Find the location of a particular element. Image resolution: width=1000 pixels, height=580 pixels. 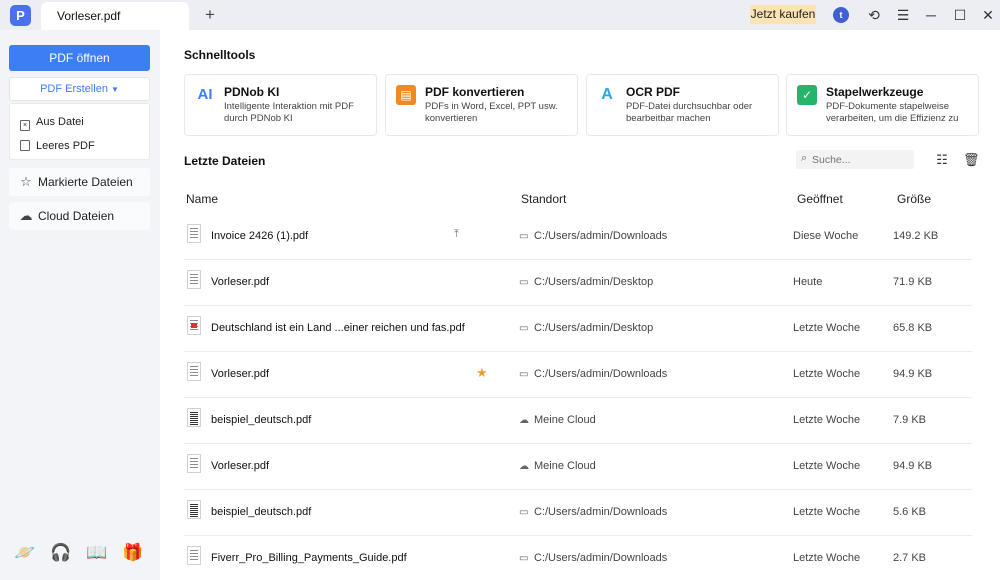

file-icon: × is located at coordinates (25, 125).